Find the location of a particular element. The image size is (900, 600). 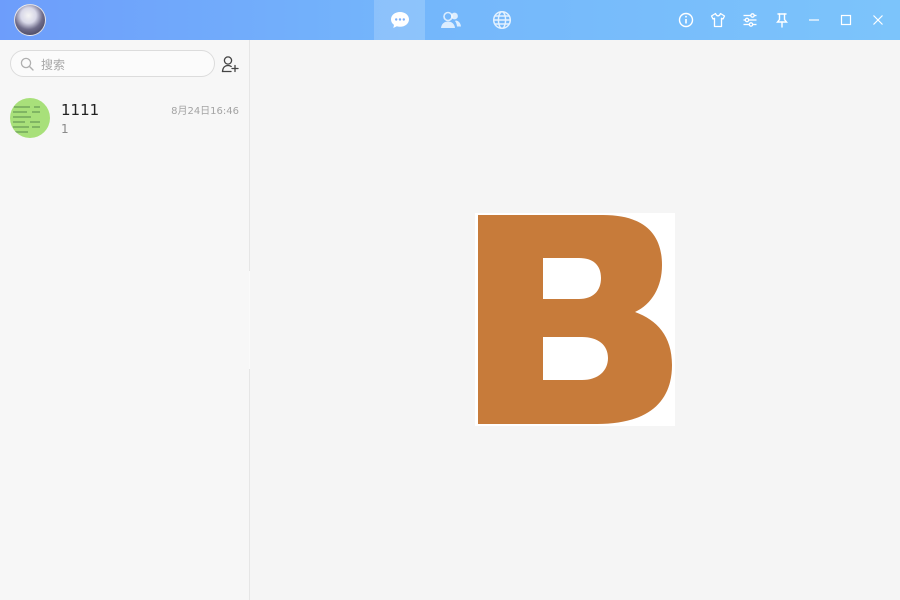

tab-chat is located at coordinates (399, 20).